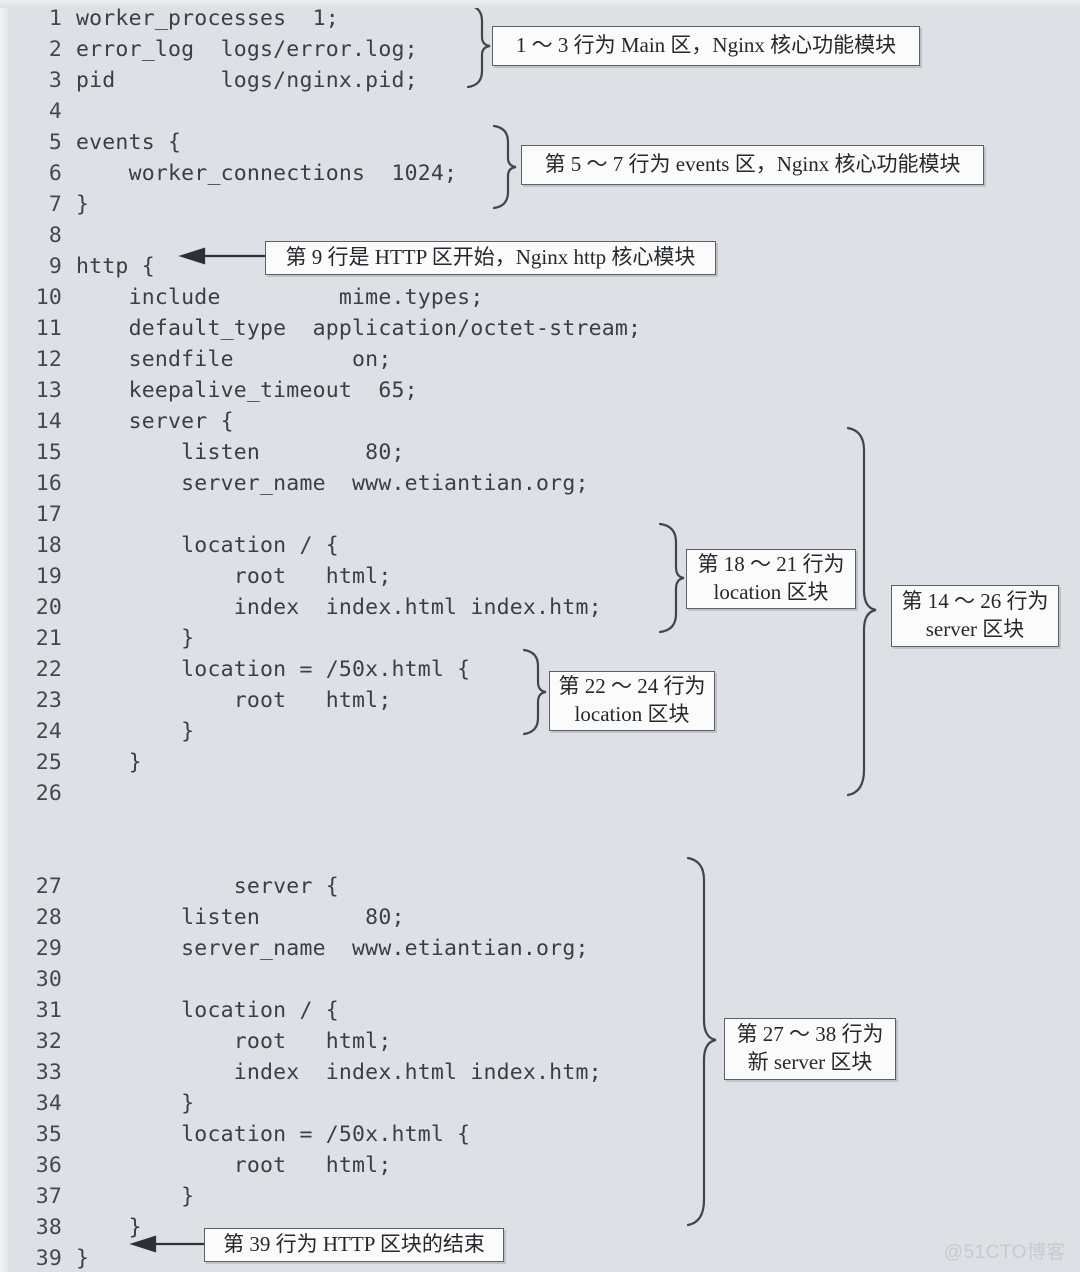  Describe the element at coordinates (339, 607) in the screenshot. I see `line-code-text: index index.html index.htm;` at that location.